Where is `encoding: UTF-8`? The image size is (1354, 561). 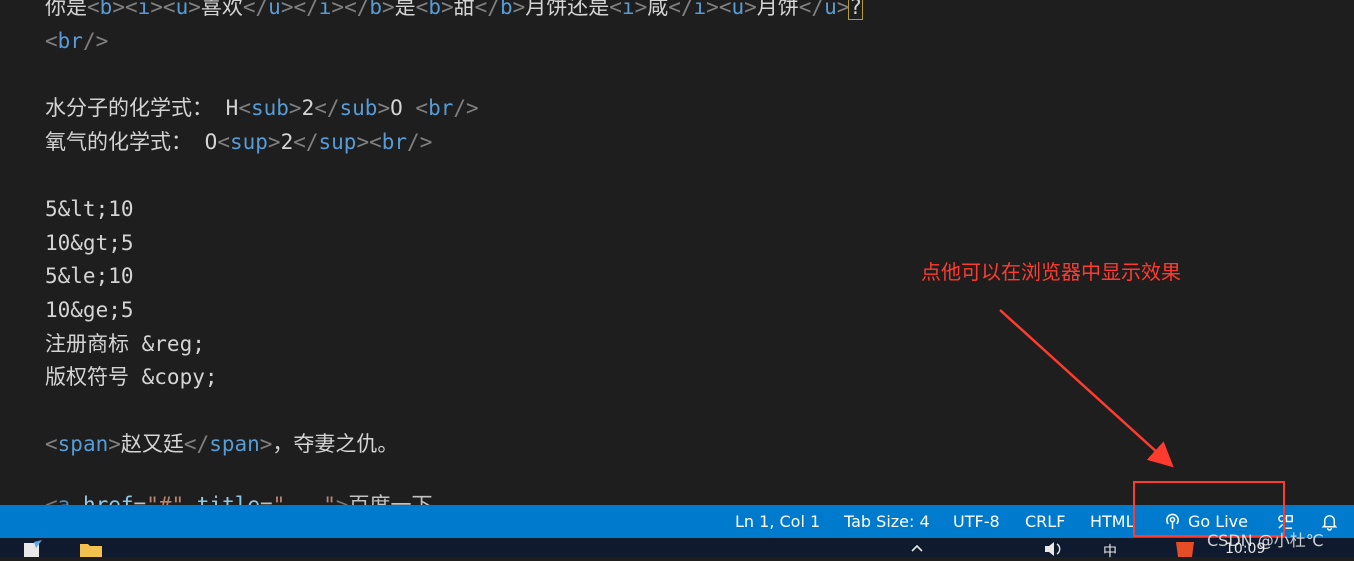 encoding: UTF-8 is located at coordinates (976, 521).